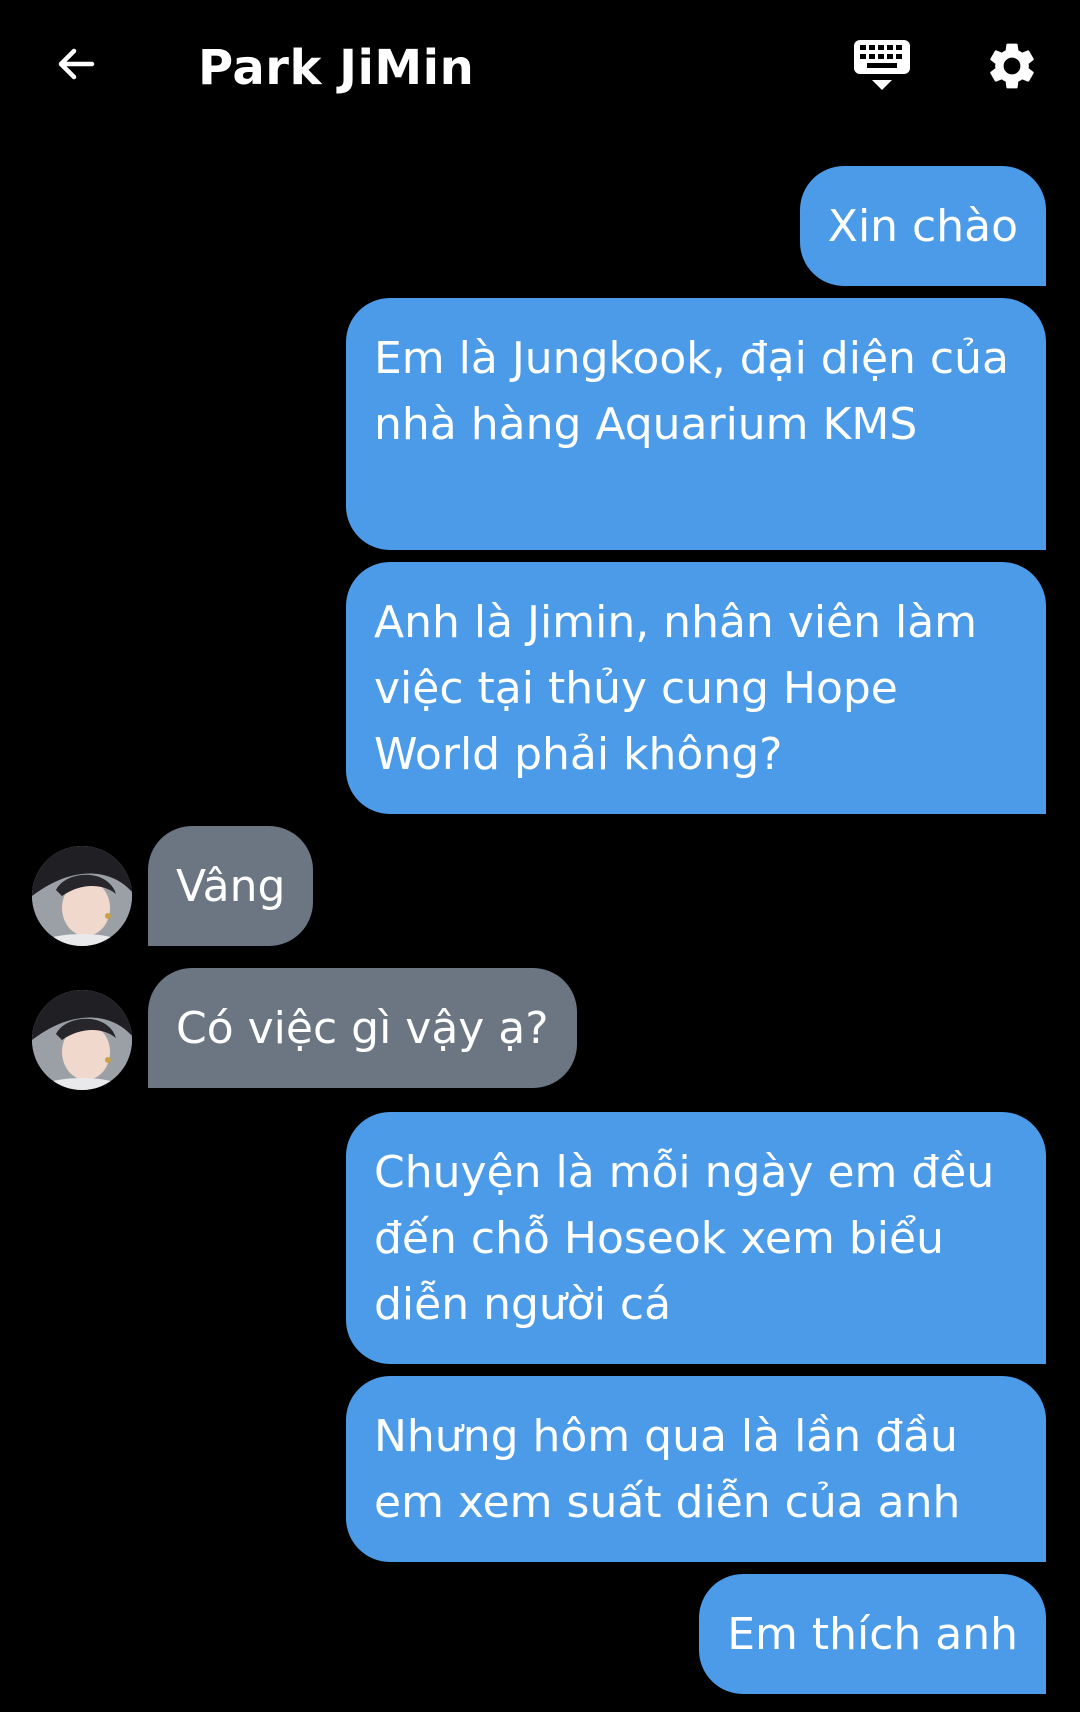 The image size is (1080, 1712). Describe the element at coordinates (872, 1634) in the screenshot. I see `message-bubble: Em thích anh` at that location.